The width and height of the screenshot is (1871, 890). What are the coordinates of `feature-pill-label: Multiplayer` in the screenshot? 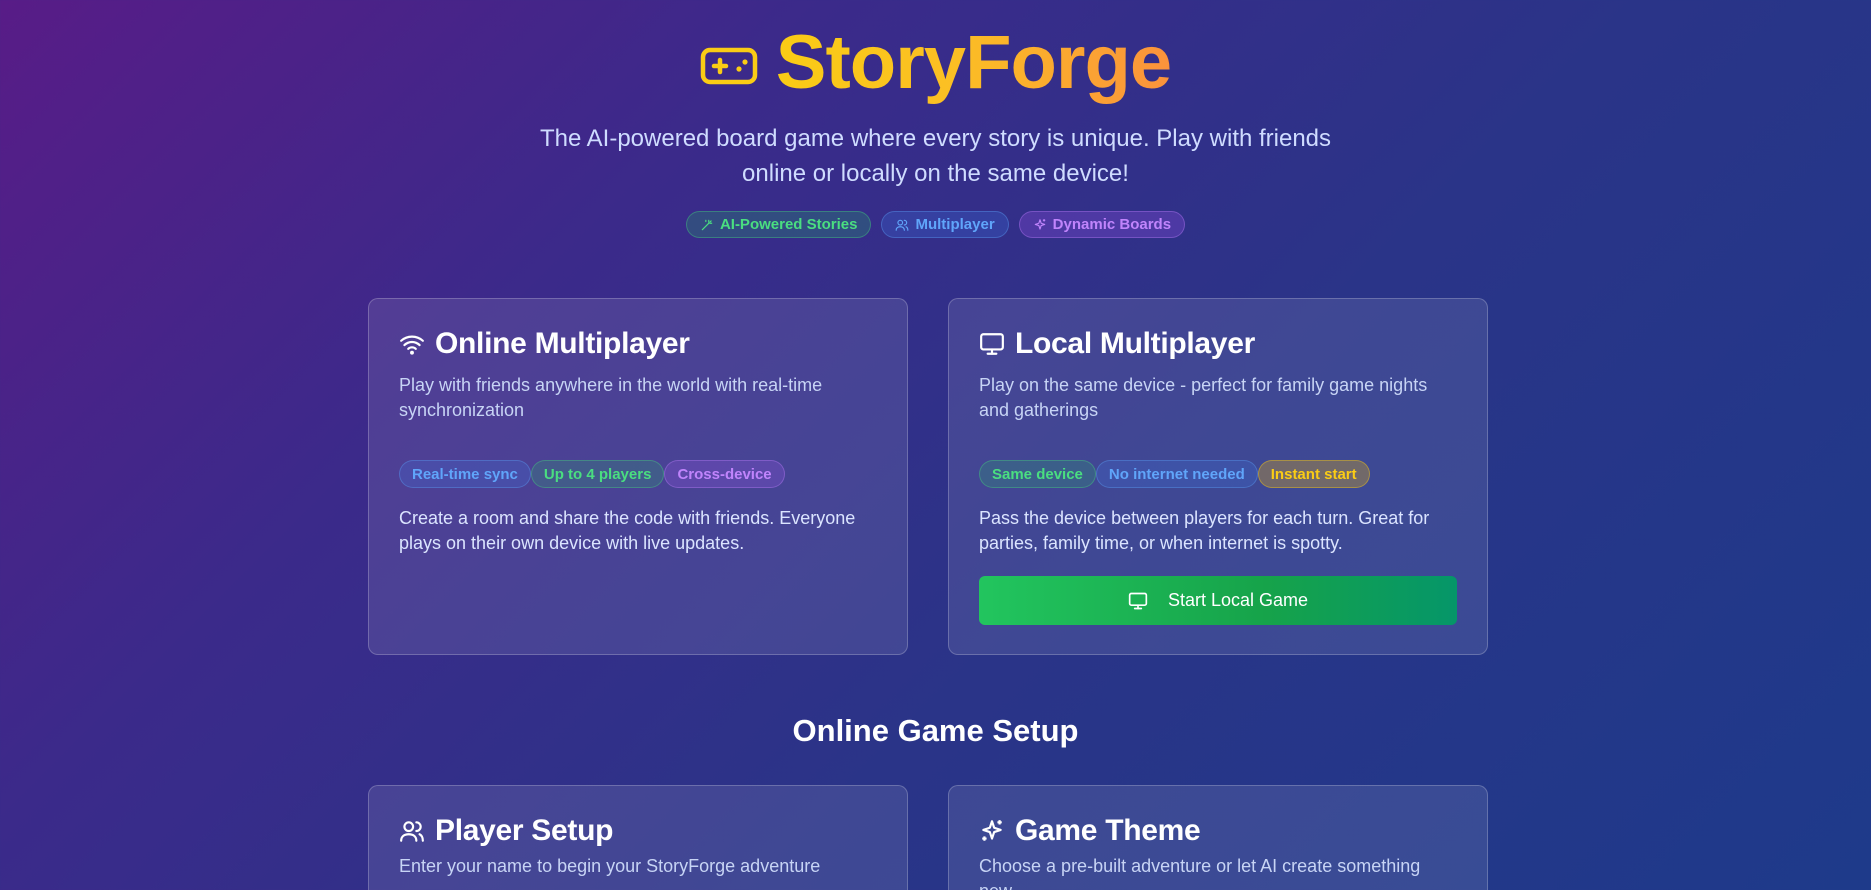 It's located at (955, 224).